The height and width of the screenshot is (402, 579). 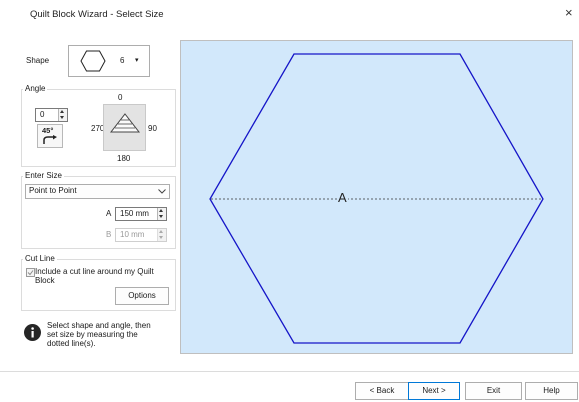 What do you see at coordinates (94, 276) in the screenshot?
I see `cut-line-checkbox-label: Include a cut line around my Quilt Block` at bounding box center [94, 276].